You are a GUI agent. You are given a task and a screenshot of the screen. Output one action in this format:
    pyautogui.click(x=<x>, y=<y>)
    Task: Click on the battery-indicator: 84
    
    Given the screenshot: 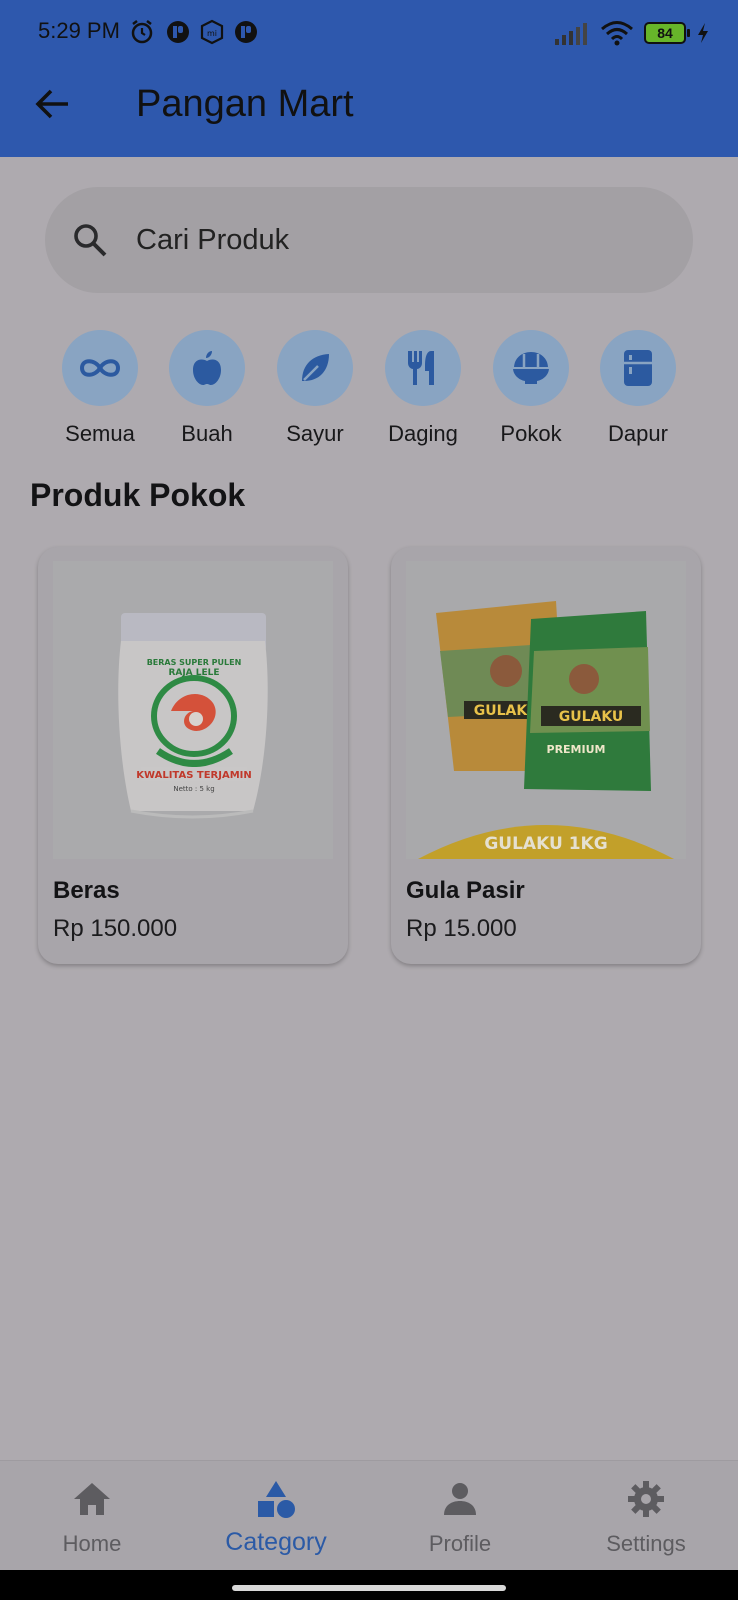 What is the action you would take?
    pyautogui.click(x=667, y=33)
    